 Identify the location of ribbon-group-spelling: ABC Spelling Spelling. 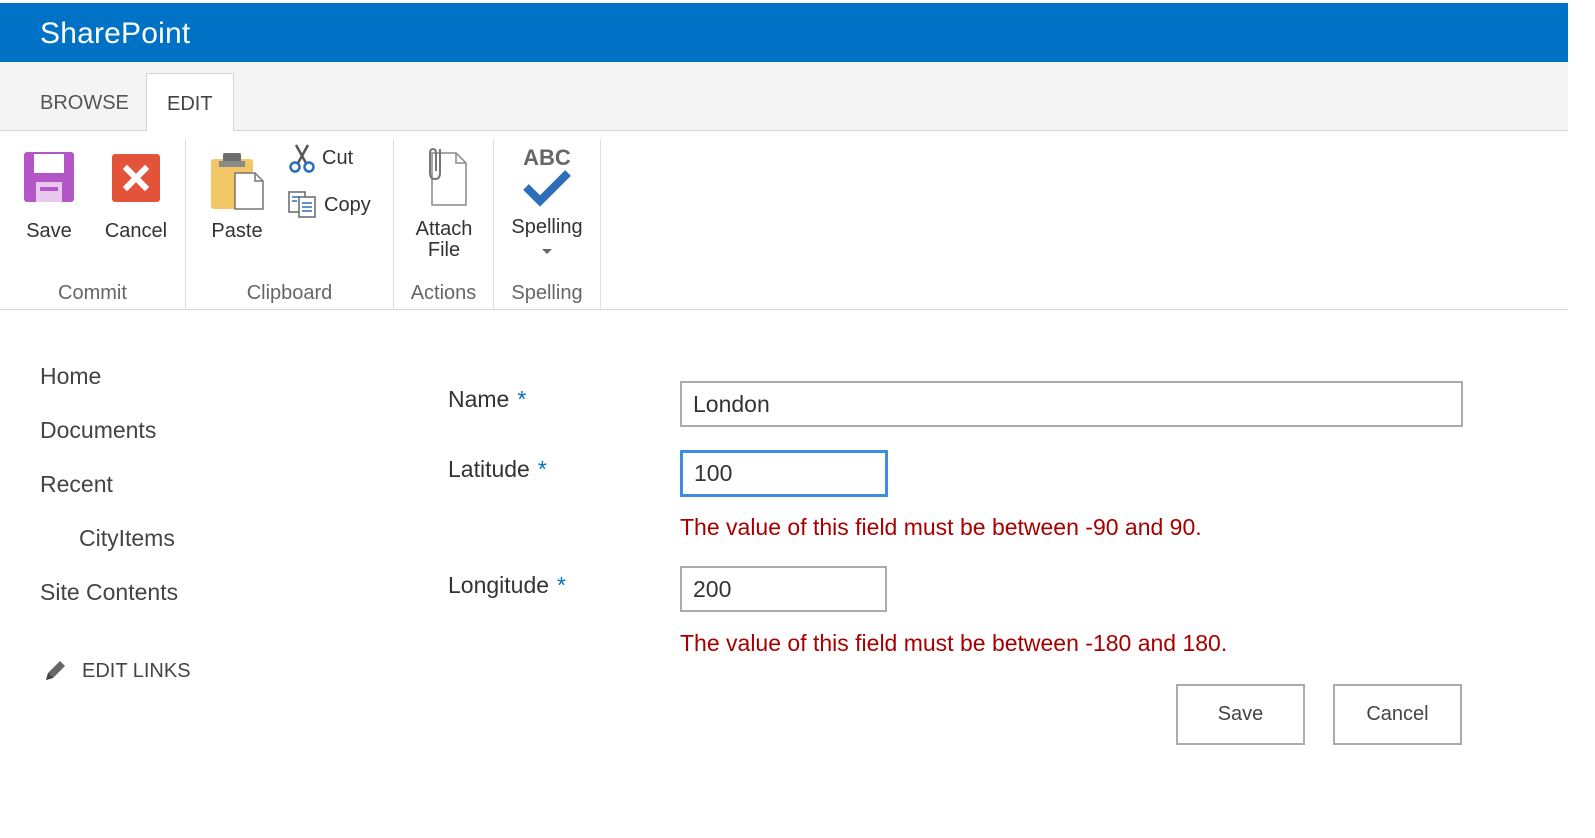
(547, 224).